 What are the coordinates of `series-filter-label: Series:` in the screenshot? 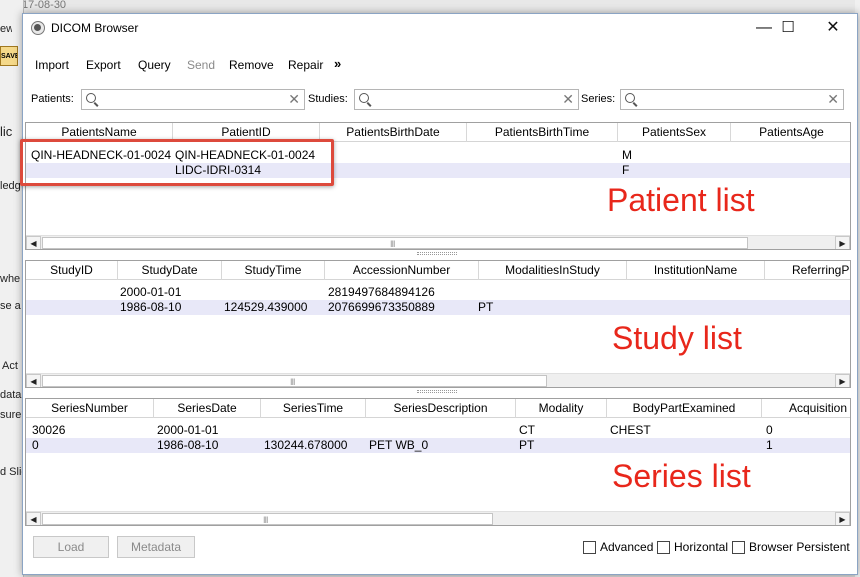 It's located at (598, 99).